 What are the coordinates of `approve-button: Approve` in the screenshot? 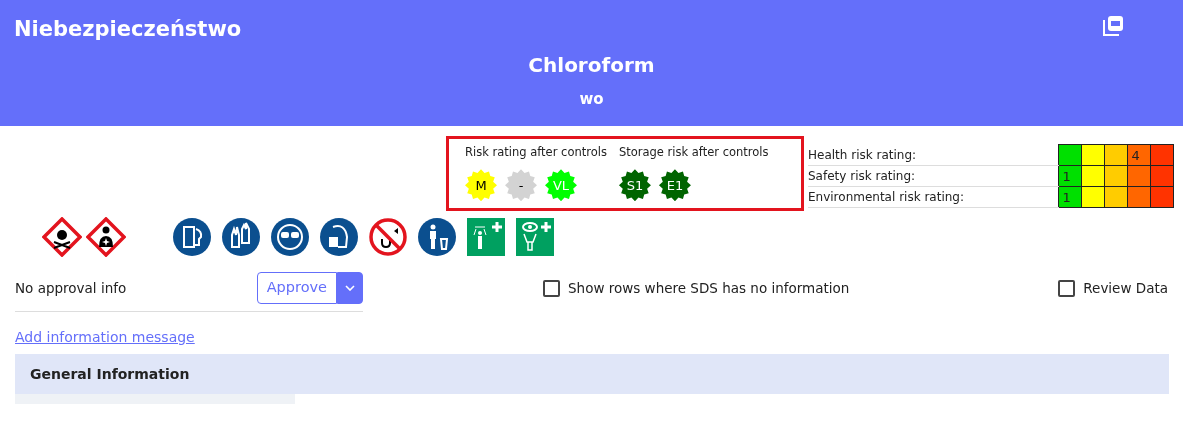 It's located at (296, 288).